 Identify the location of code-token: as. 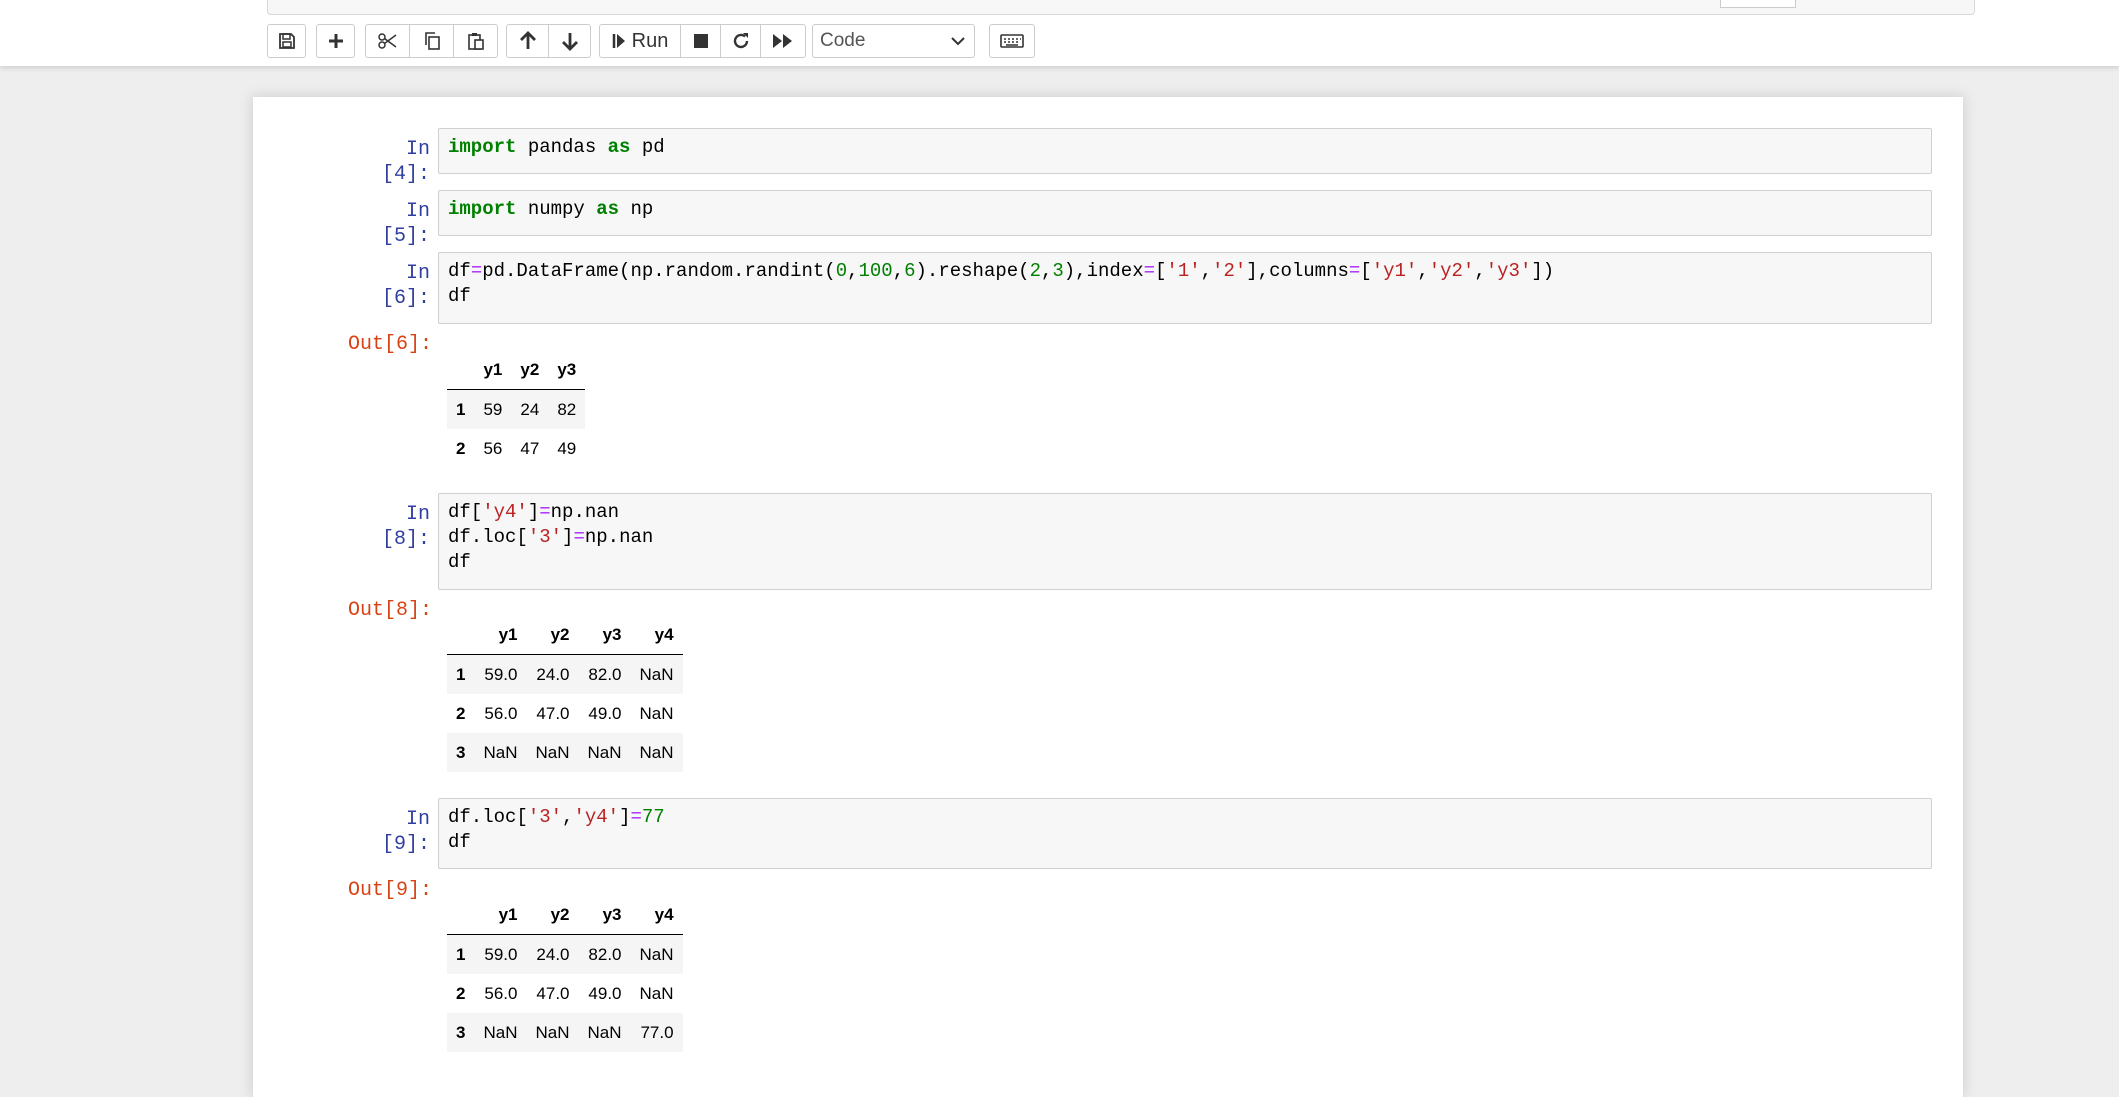
(608, 209).